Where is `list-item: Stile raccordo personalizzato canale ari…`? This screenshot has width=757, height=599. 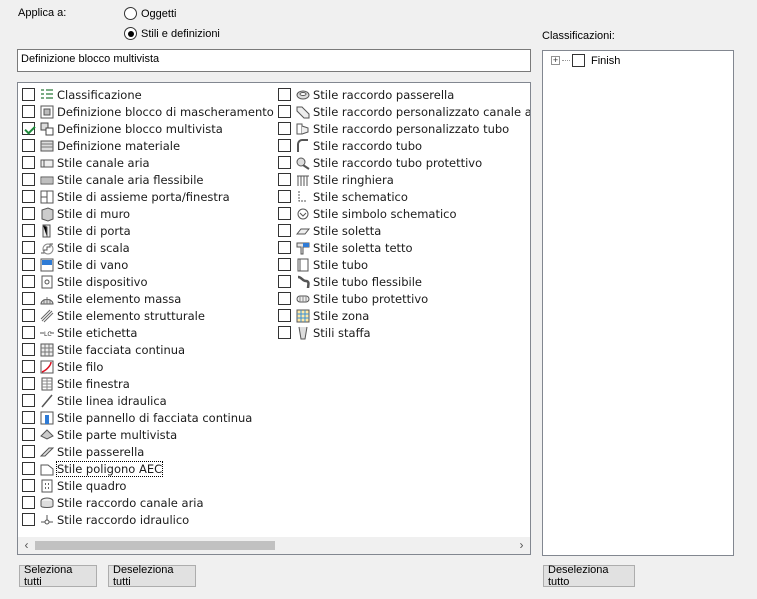
list-item: Stile raccordo personalizzato canale ari… is located at coordinates (402, 111).